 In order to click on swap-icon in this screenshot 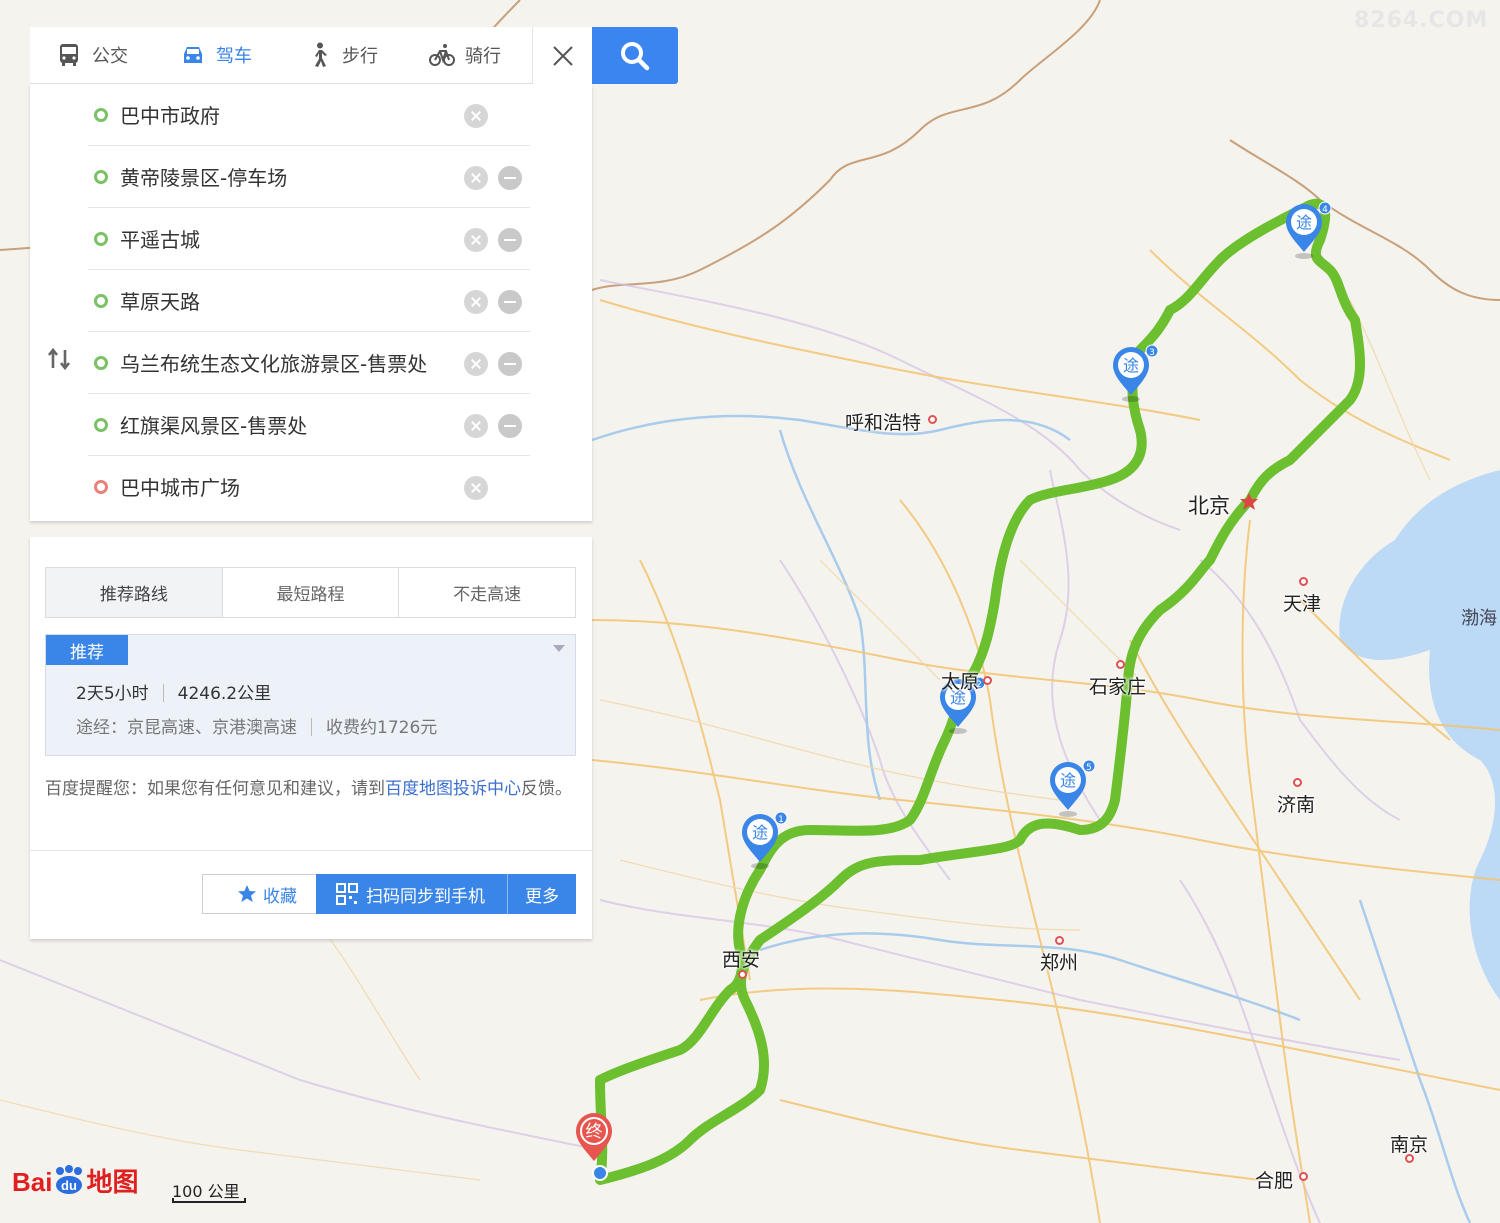, I will do `click(59, 359)`.